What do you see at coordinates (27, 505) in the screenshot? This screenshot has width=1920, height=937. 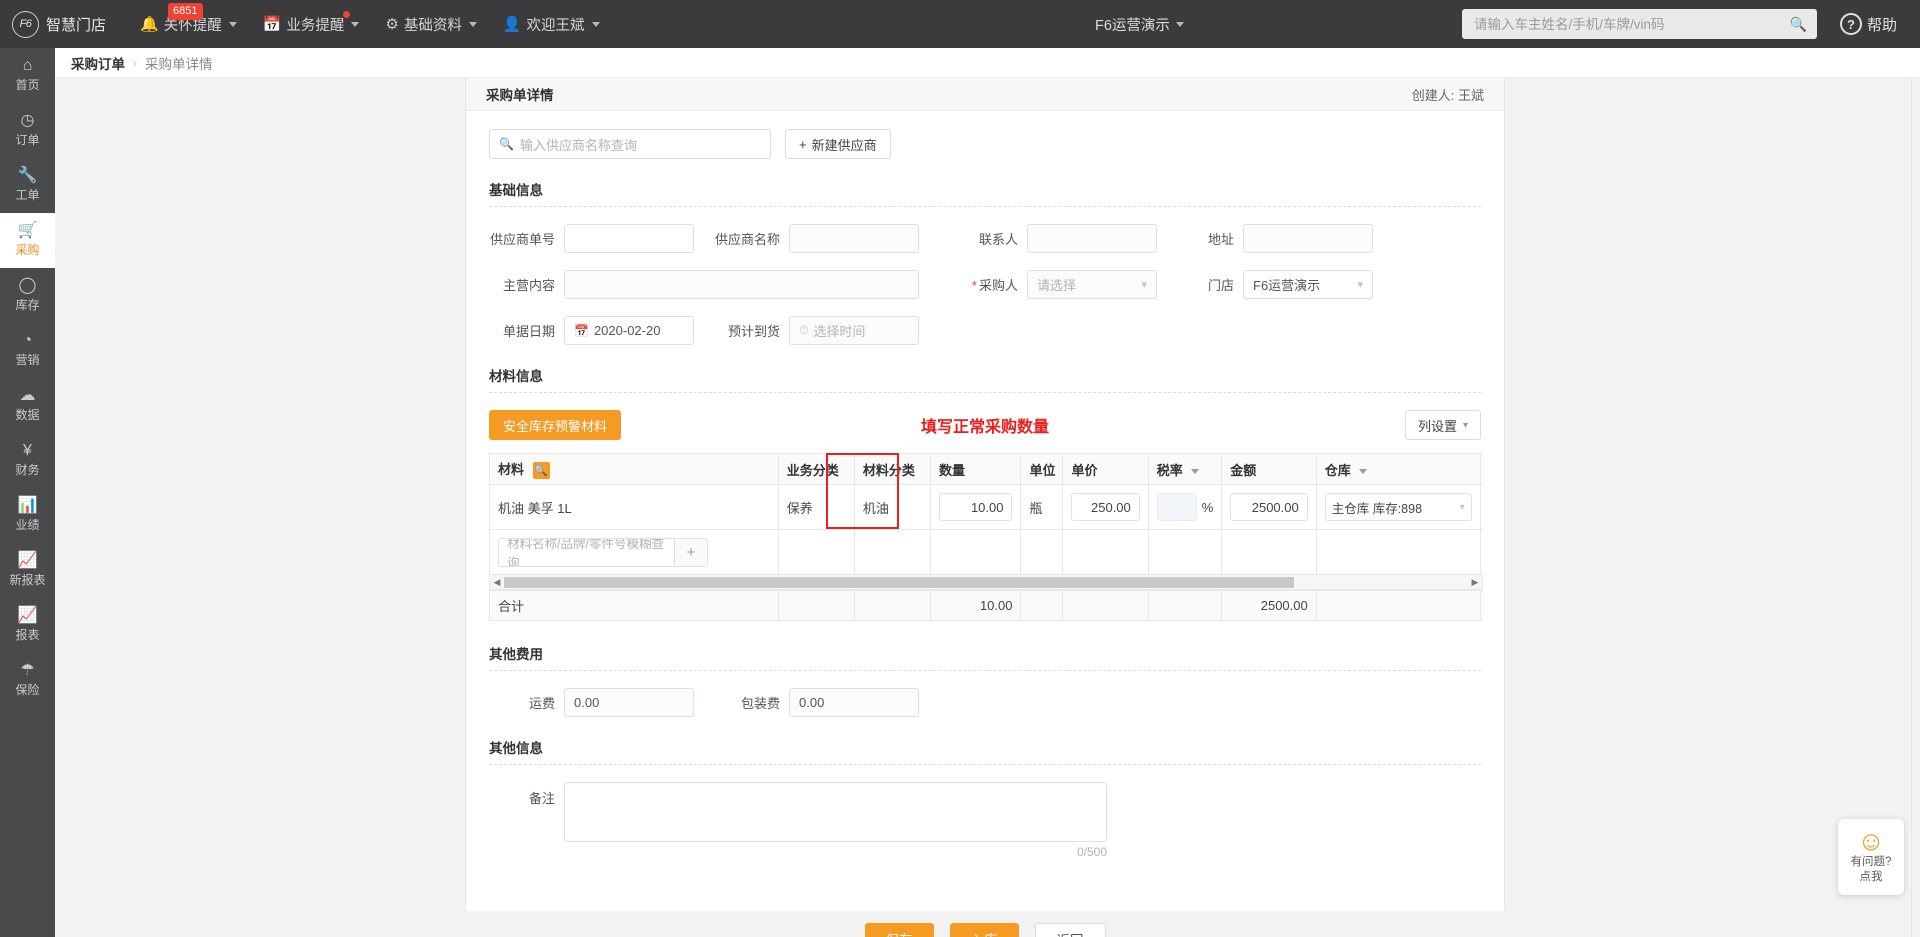 I see `bar-chart-icon: 📊` at bounding box center [27, 505].